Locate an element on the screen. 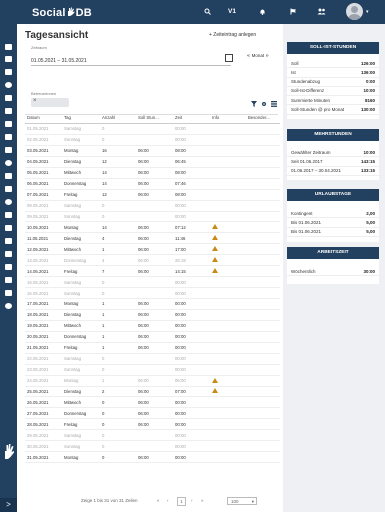  table-row: 26.05.2021 Mittwoch 0 06:00 00:00 is located at coordinates (152, 402).